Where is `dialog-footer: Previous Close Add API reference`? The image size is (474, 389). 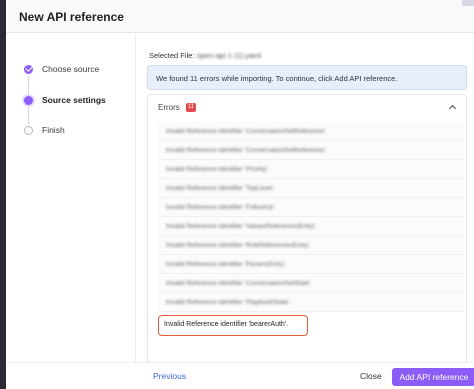
dialog-footer: Previous Close Add API reference is located at coordinates (240, 375).